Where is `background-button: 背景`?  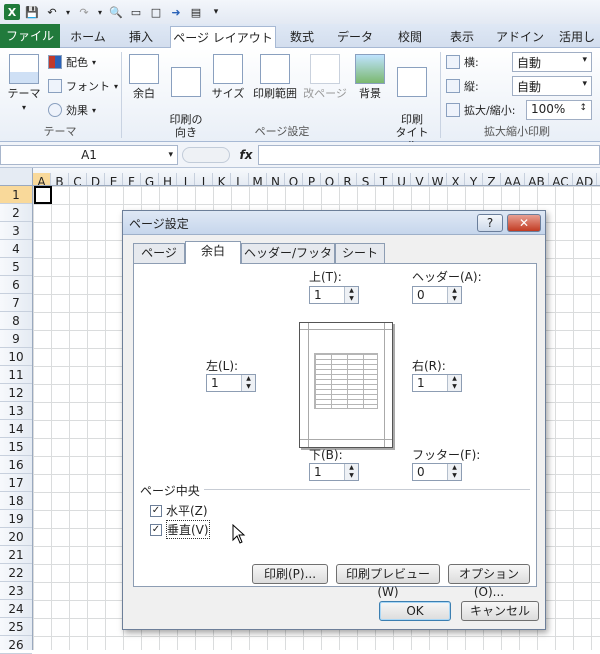
background-button: 背景 is located at coordinates (370, 77).